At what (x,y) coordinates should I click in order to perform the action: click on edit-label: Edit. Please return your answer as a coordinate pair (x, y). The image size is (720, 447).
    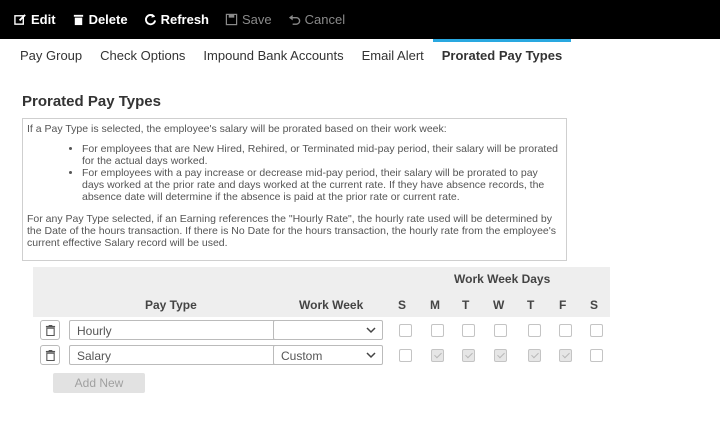
    Looking at the image, I should click on (43, 19).